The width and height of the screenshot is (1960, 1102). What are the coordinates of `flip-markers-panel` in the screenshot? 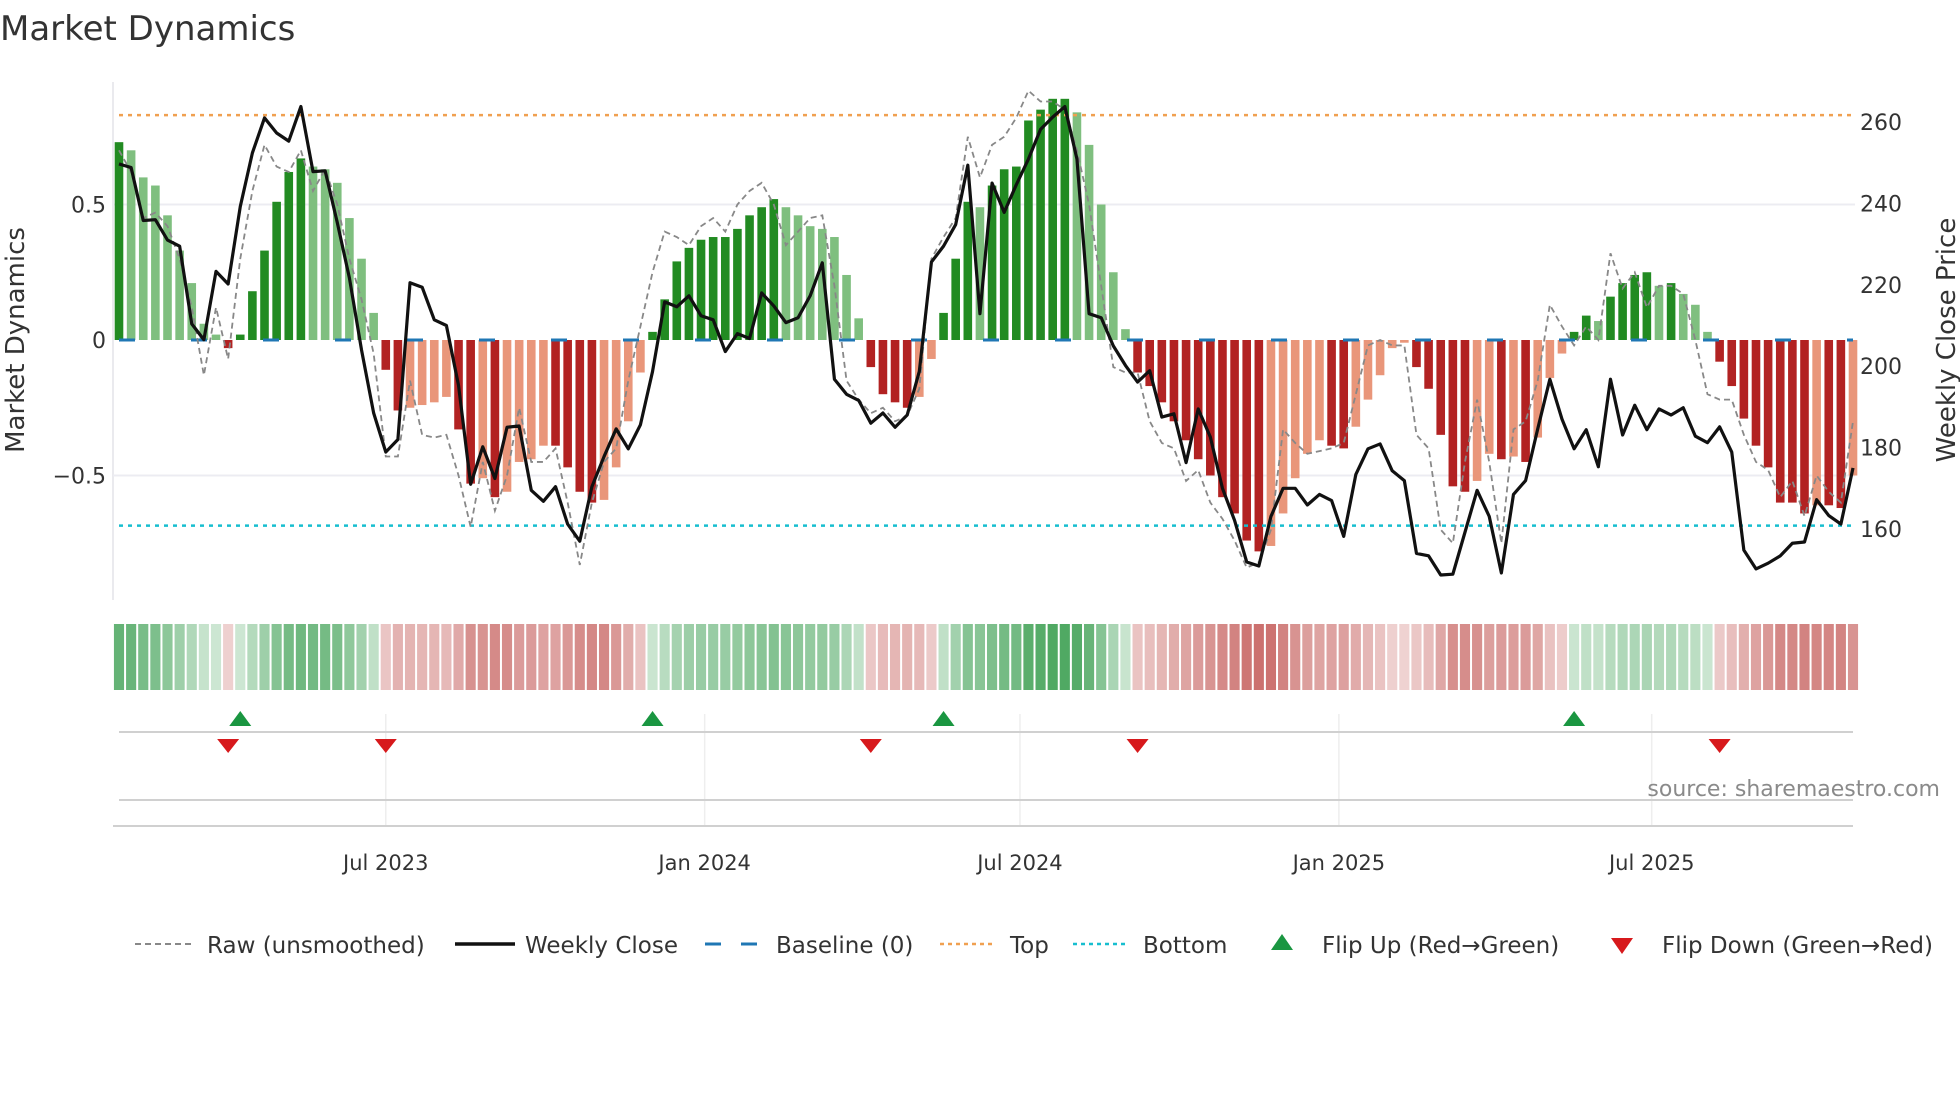 It's located at (983, 769).